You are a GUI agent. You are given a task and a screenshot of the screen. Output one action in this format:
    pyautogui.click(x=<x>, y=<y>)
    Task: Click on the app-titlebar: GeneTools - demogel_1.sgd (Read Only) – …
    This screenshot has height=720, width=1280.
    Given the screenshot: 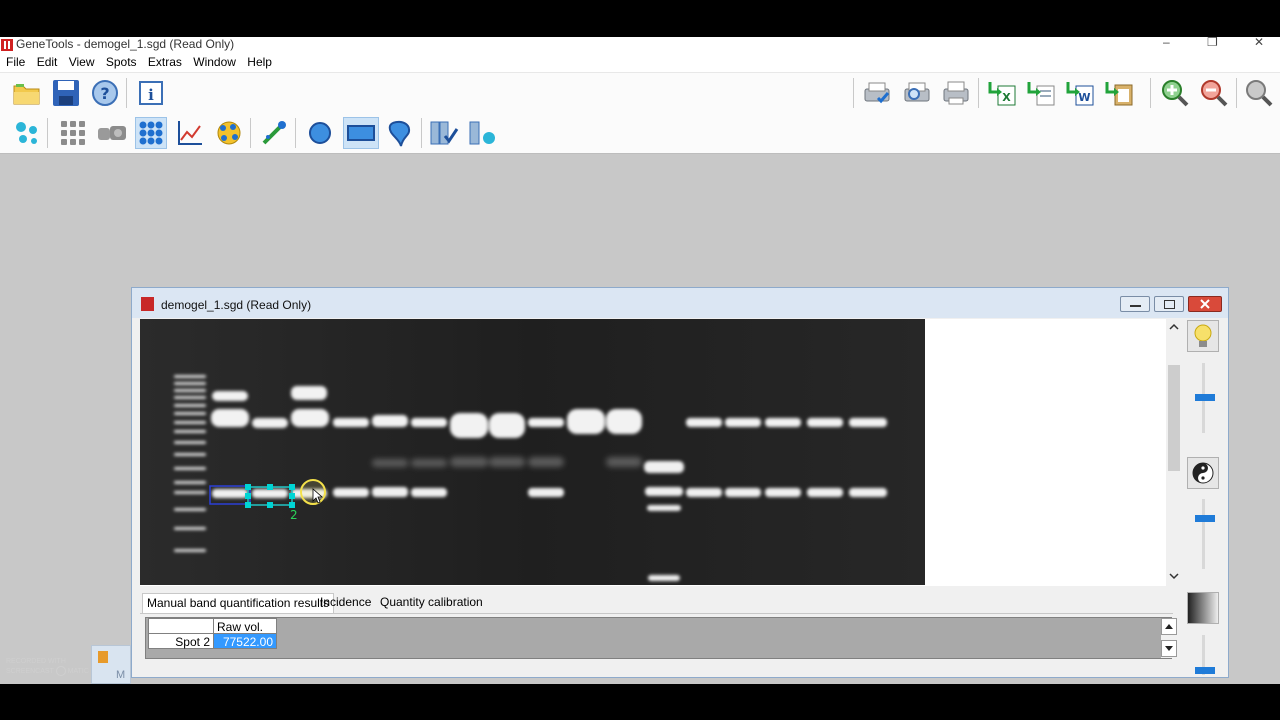 What is the action you would take?
    pyautogui.click(x=640, y=45)
    